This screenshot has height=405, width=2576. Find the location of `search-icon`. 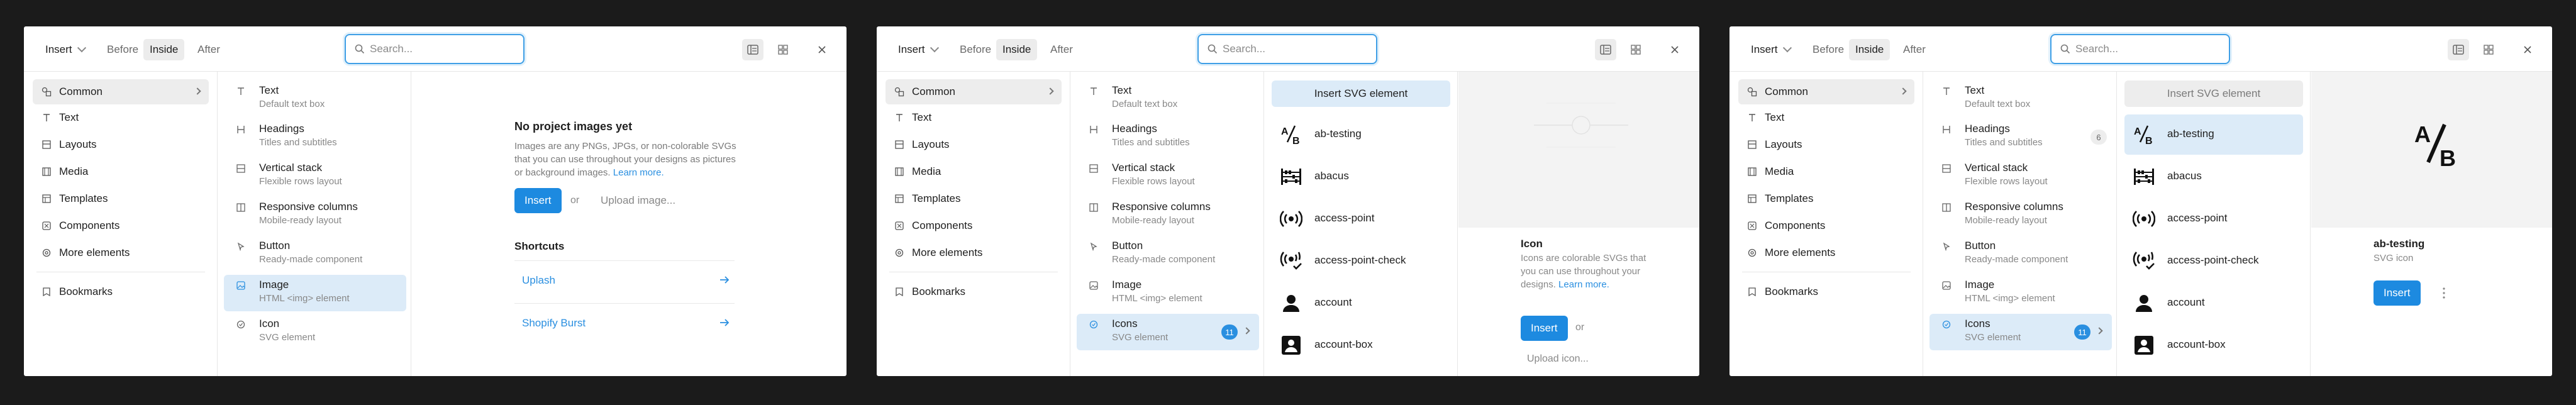

search-icon is located at coordinates (360, 49).